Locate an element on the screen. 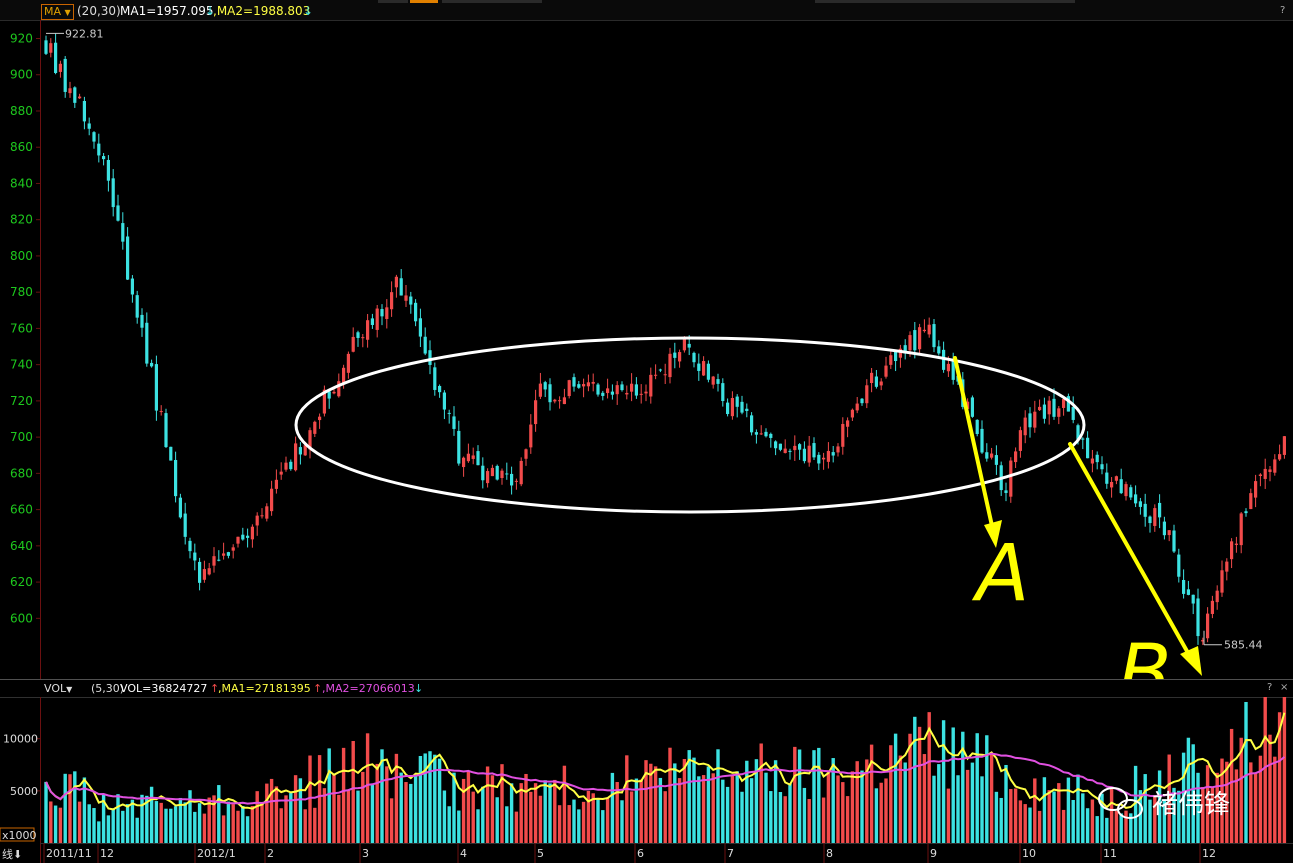 The image size is (1293, 863). arrow-b-head is located at coordinates (1191, 661).